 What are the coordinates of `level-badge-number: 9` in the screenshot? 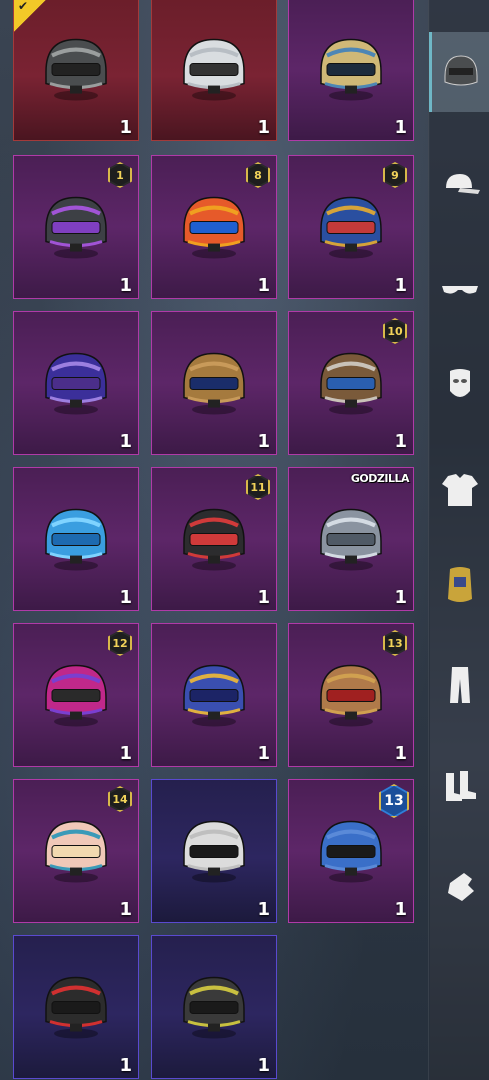 It's located at (395, 175).